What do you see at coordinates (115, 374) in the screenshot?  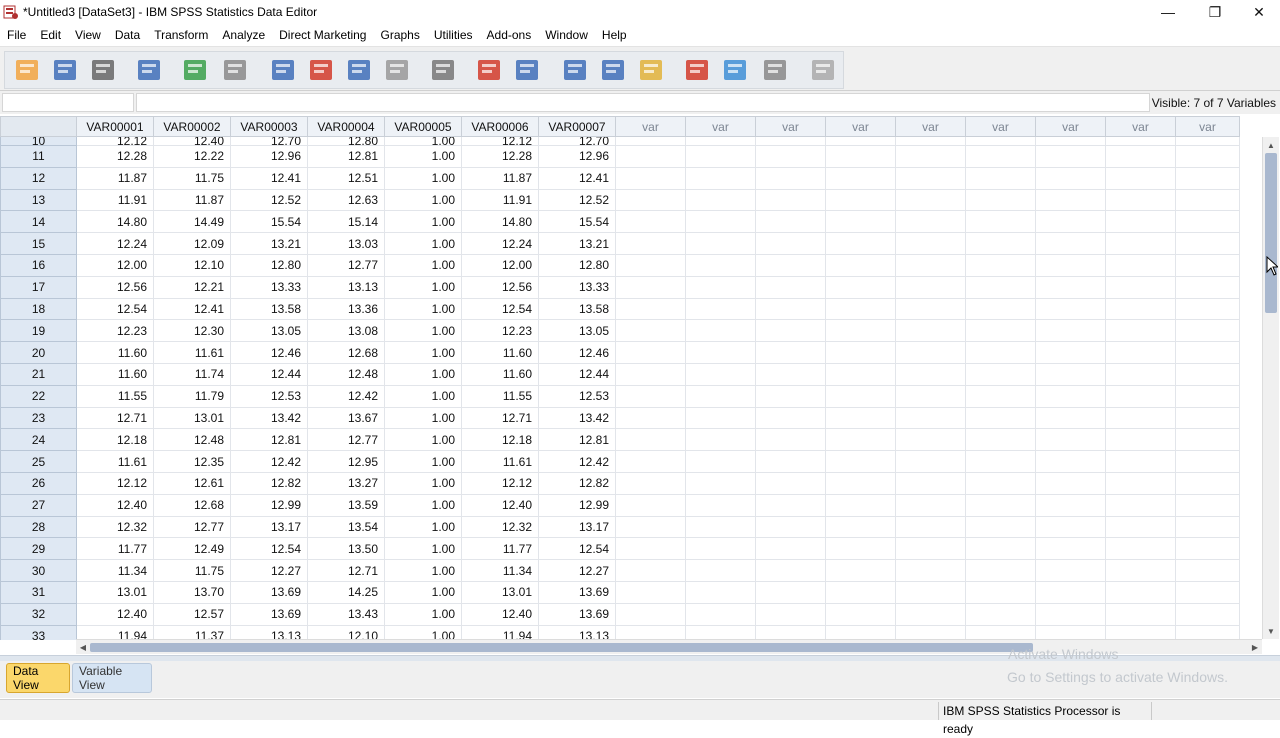 I see `data-cell: 11.60` at bounding box center [115, 374].